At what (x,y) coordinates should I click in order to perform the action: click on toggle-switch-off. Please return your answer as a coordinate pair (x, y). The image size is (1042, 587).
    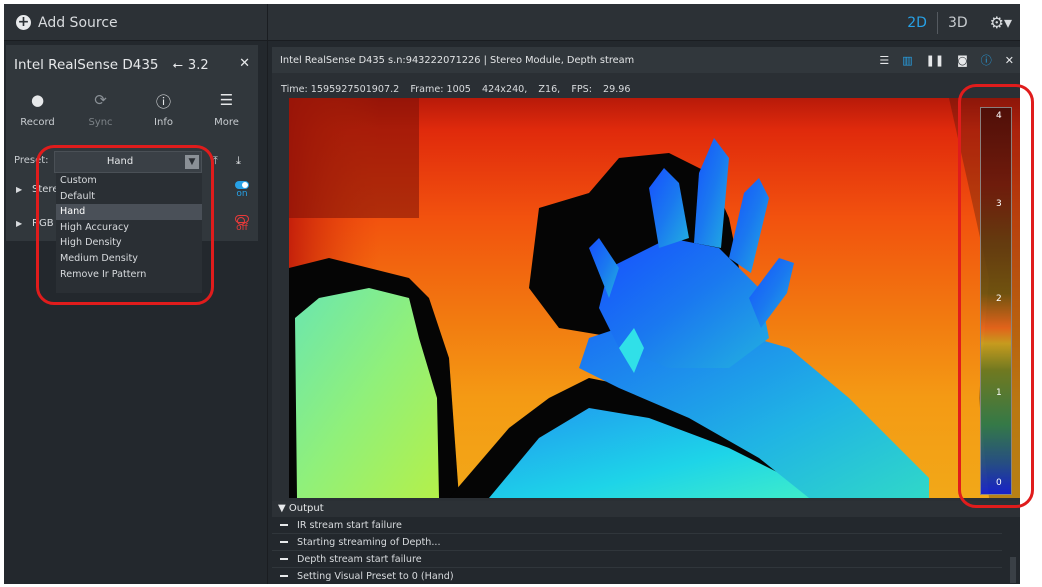
    Looking at the image, I should click on (242, 220).